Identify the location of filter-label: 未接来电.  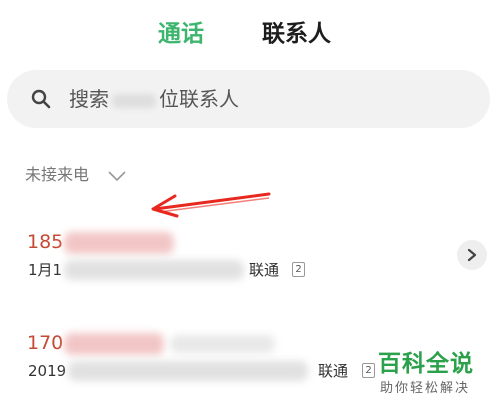
(57, 174).